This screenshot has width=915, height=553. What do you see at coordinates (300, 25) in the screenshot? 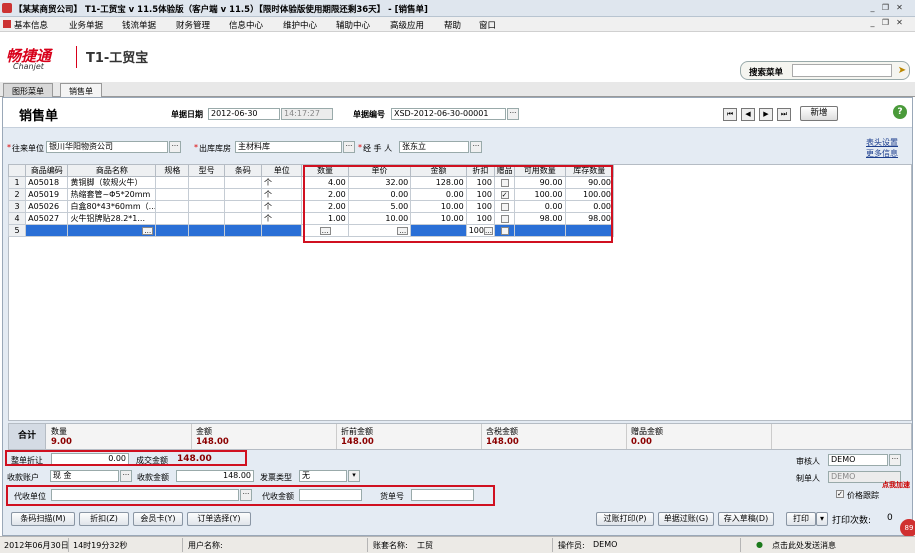
I see `menu-maintenance: 维护中心` at bounding box center [300, 25].